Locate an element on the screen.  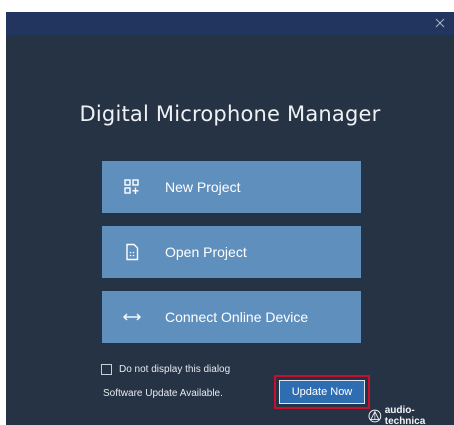
app-title: Digital Microphone Manager is located at coordinates (230, 114).